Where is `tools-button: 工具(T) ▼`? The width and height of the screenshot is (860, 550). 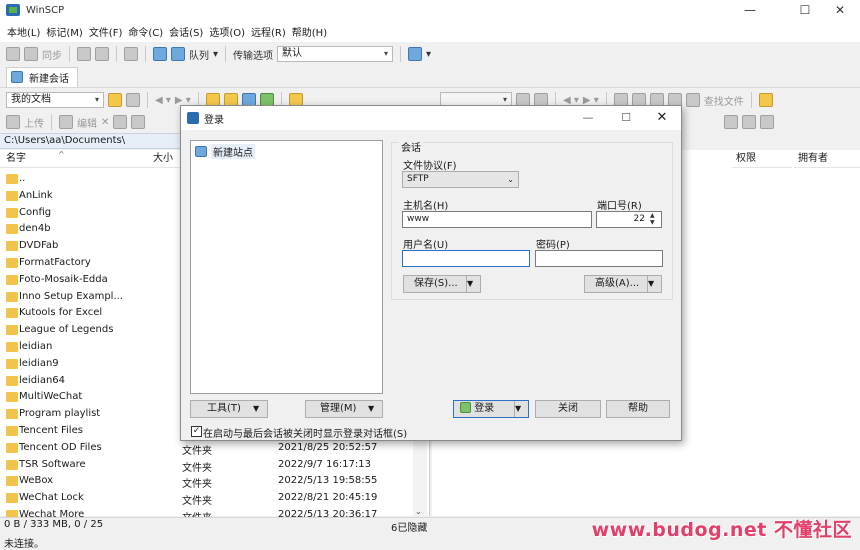
tools-button: 工具(T) ▼ is located at coordinates (229, 409).